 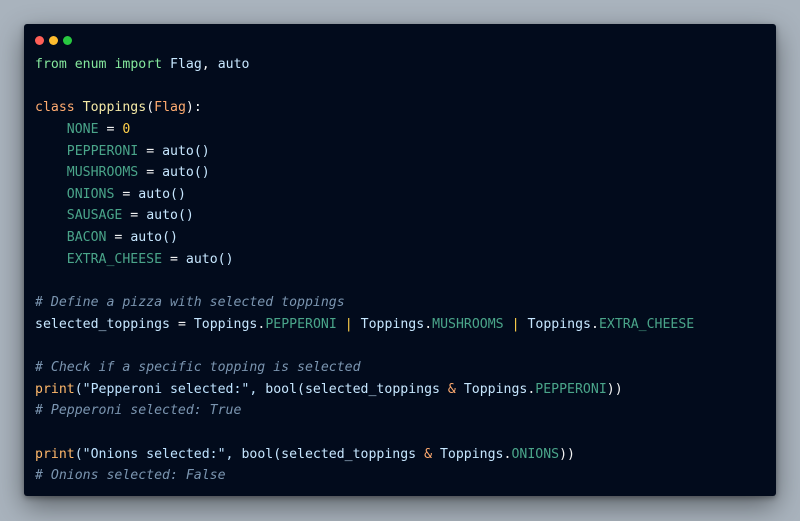 I want to click on paren-close-colon: ):, so click(x=193, y=108).